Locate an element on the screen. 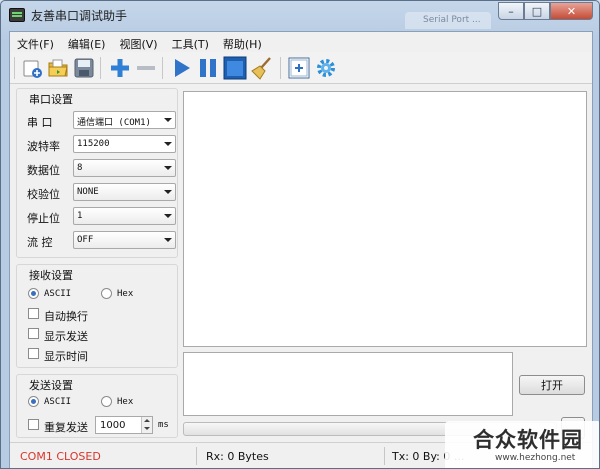  interval-unit: ms is located at coordinates (163, 425).